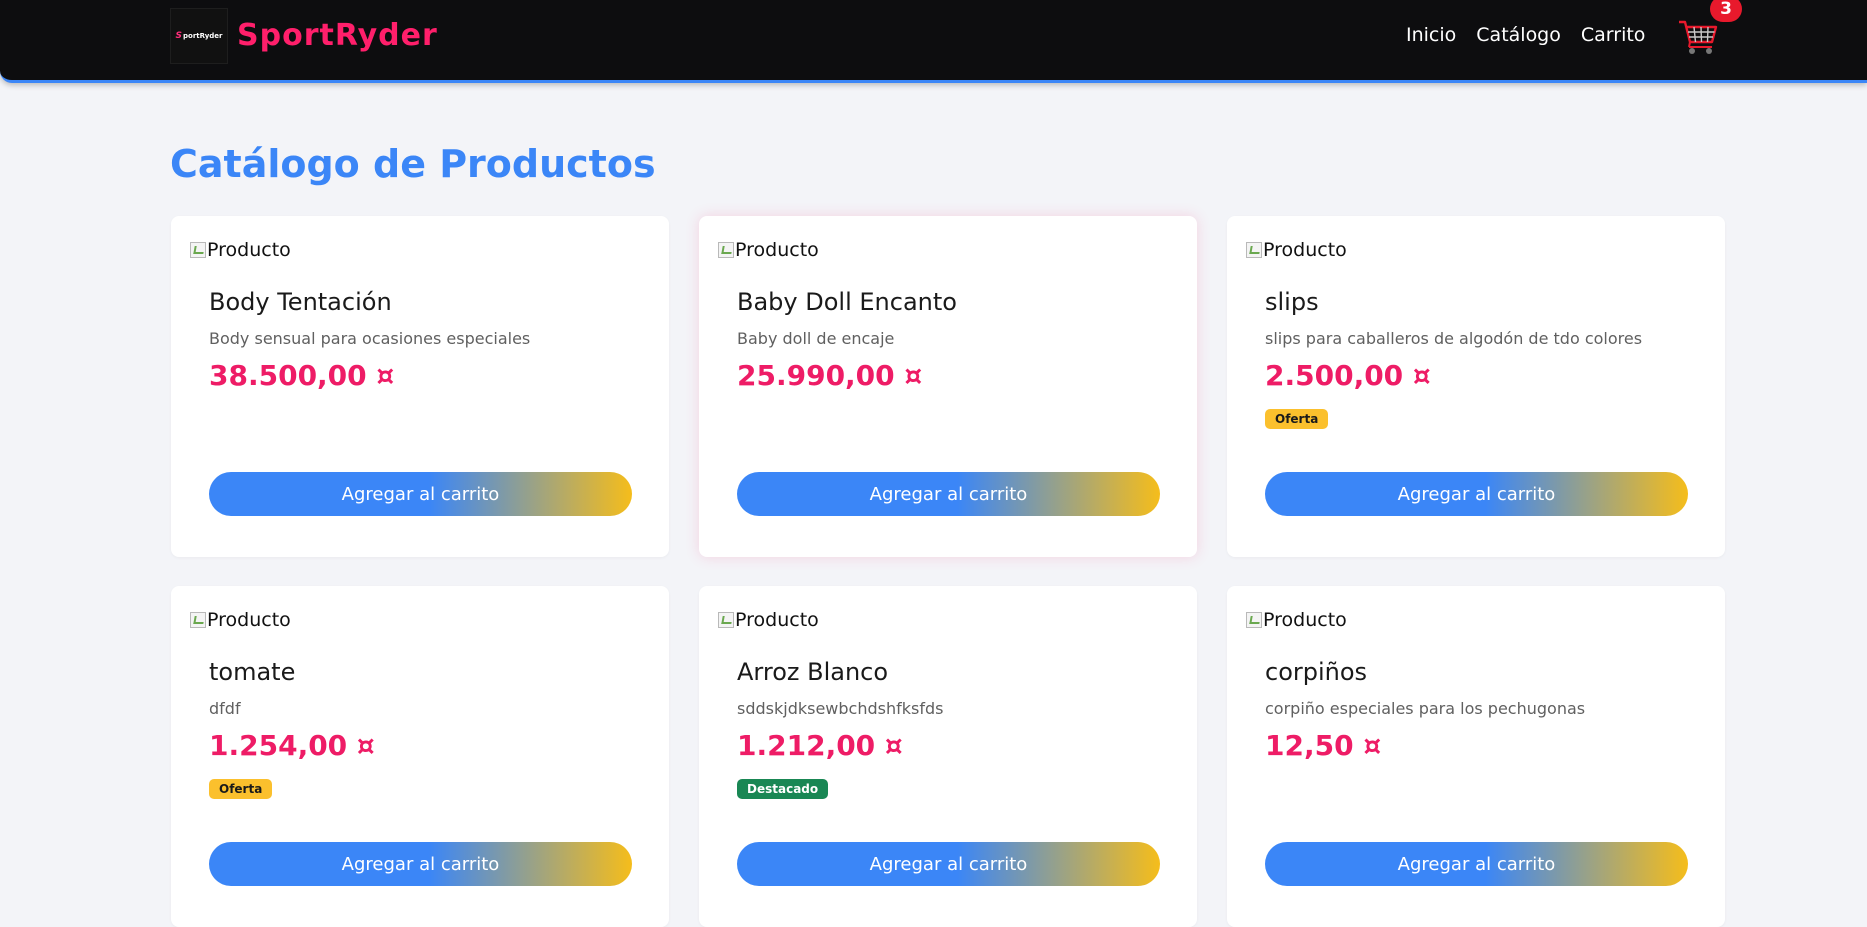 The height and width of the screenshot is (927, 1867). What do you see at coordinates (1431, 35) in the screenshot?
I see `nav-link-inicio: Inicio` at bounding box center [1431, 35].